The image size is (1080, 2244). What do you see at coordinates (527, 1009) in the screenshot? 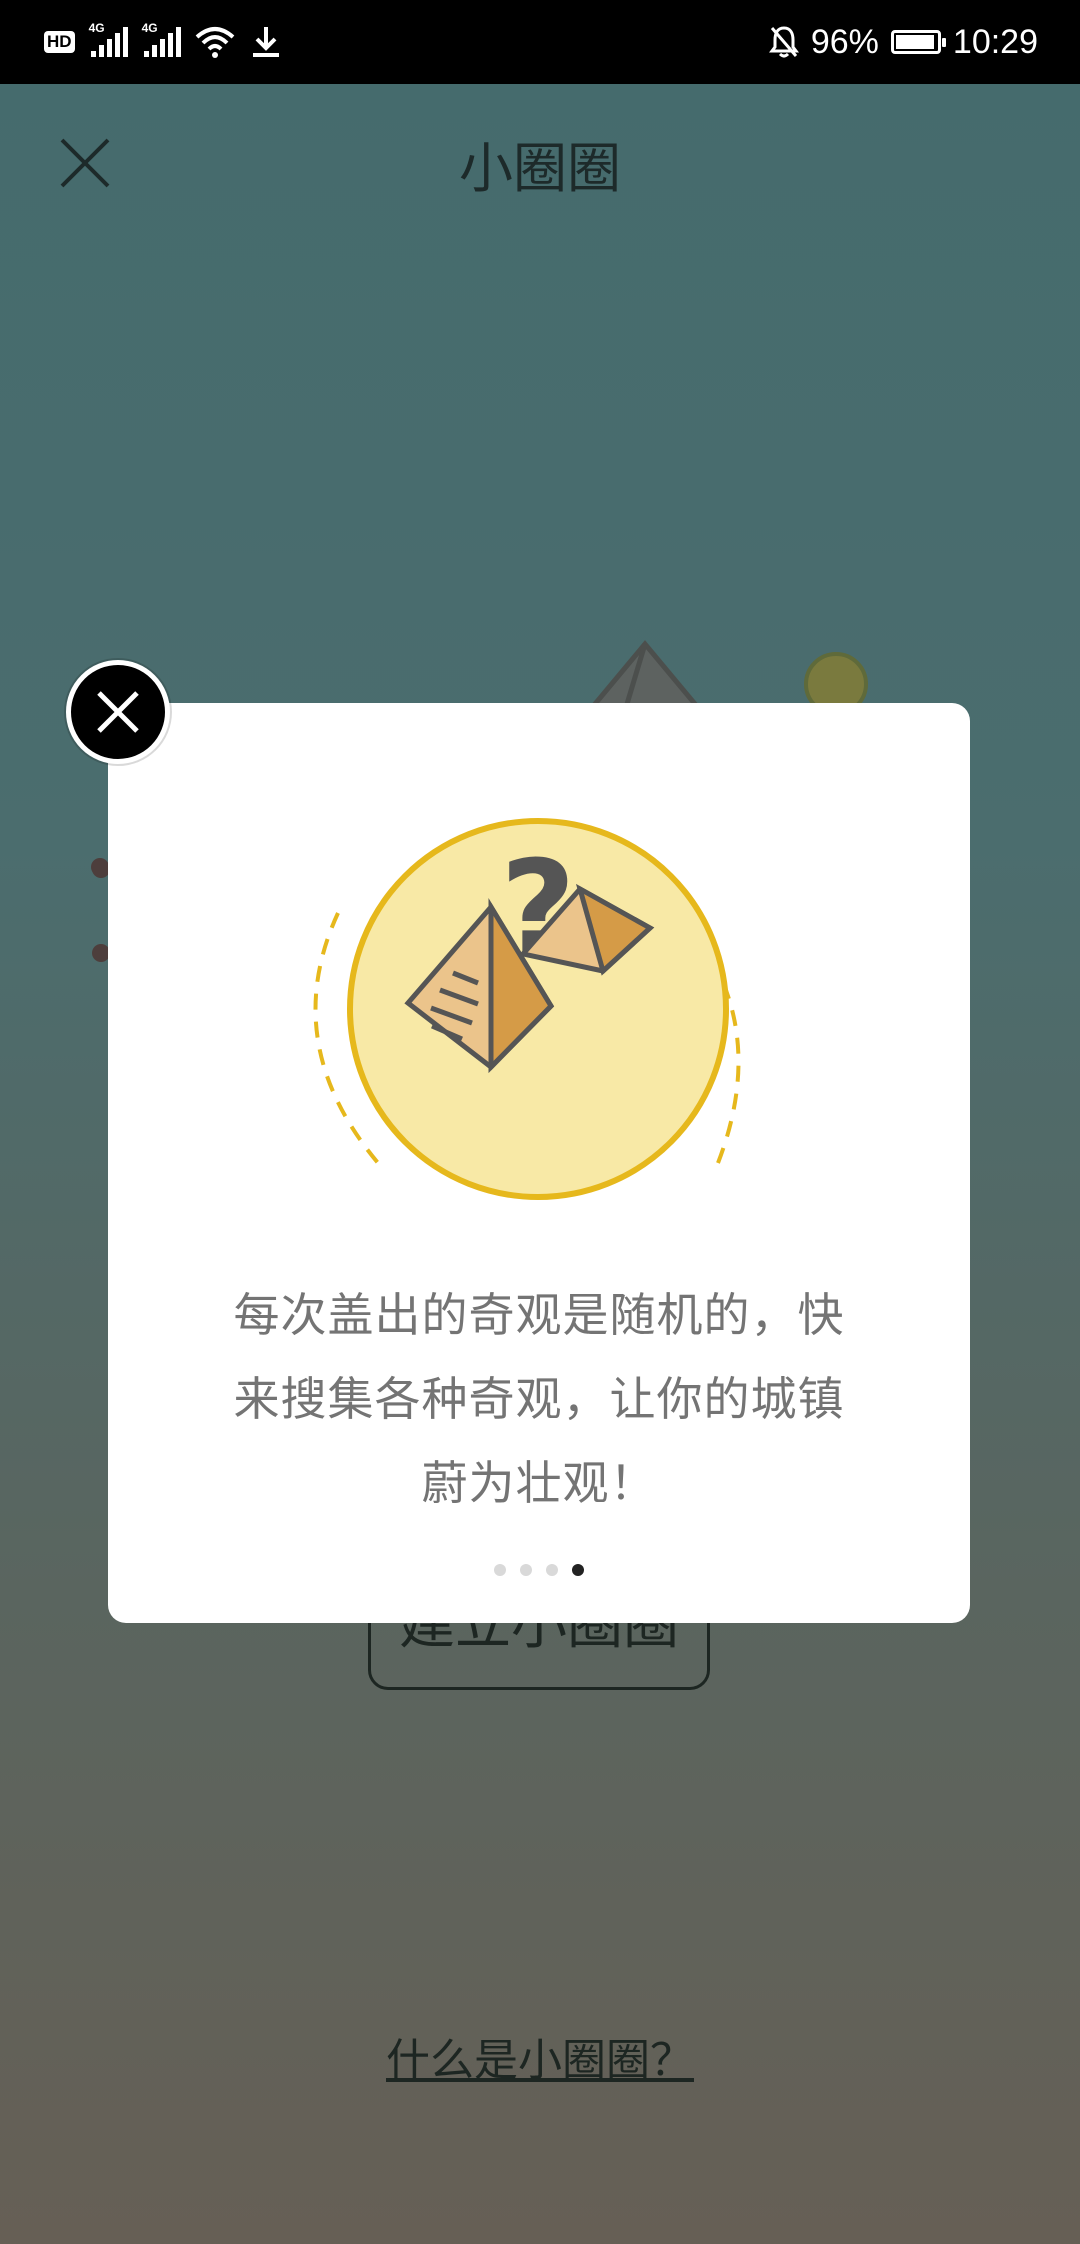
I see `pyramid-question-icon: ?` at bounding box center [527, 1009].